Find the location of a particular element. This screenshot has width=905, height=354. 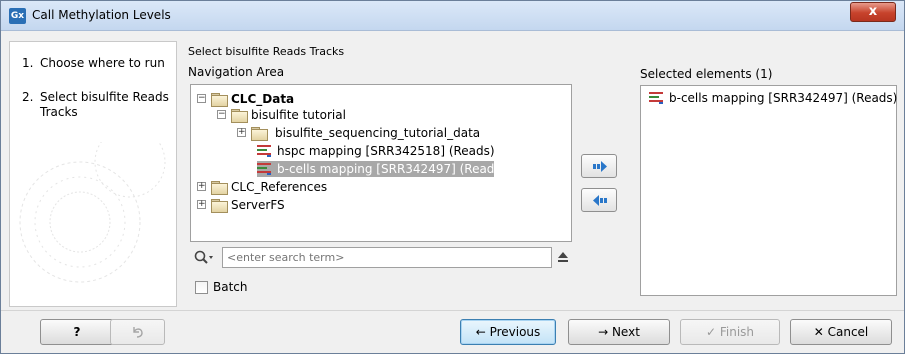

tree-node-label: b-cells mapping [SRR342497] (Reads) is located at coordinates (391, 169).